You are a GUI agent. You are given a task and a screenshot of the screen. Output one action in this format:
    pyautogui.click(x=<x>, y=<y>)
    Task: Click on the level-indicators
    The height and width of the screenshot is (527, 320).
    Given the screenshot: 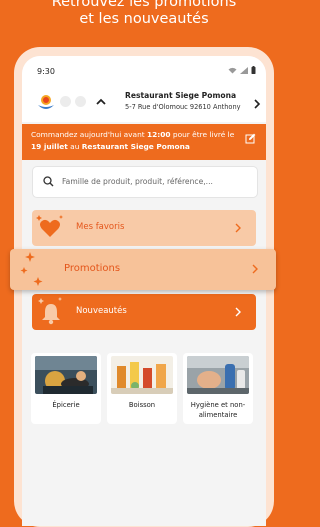 What is the action you would take?
    pyautogui.click(x=73, y=101)
    